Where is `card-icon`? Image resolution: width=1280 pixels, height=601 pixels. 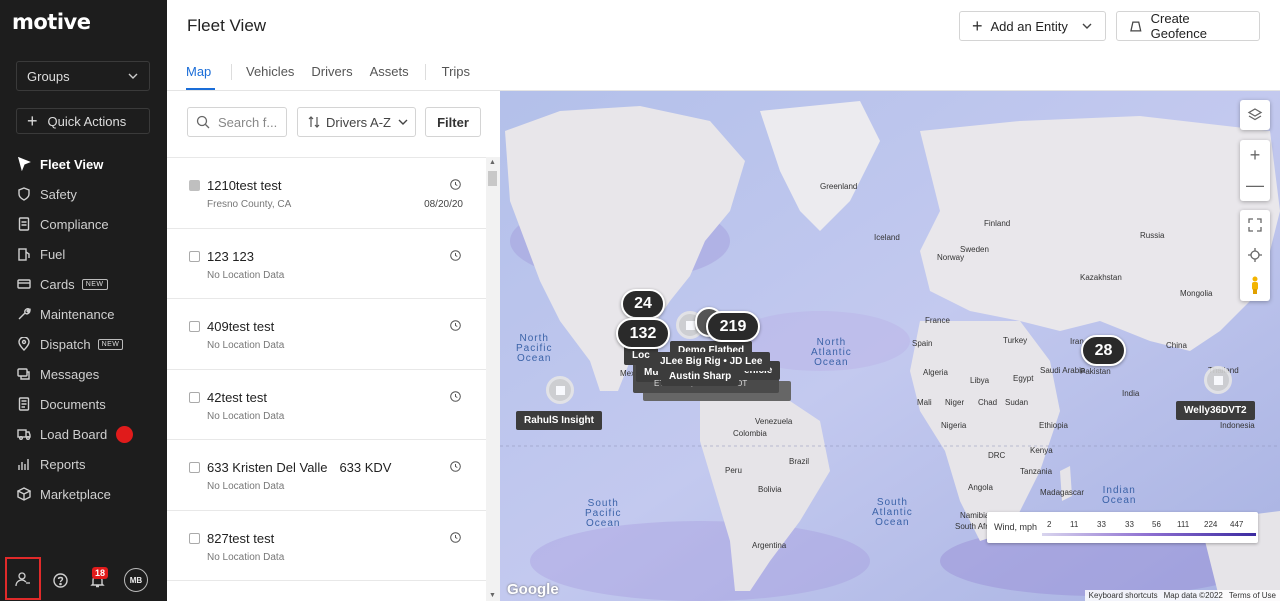
card-icon is located at coordinates (24, 284).